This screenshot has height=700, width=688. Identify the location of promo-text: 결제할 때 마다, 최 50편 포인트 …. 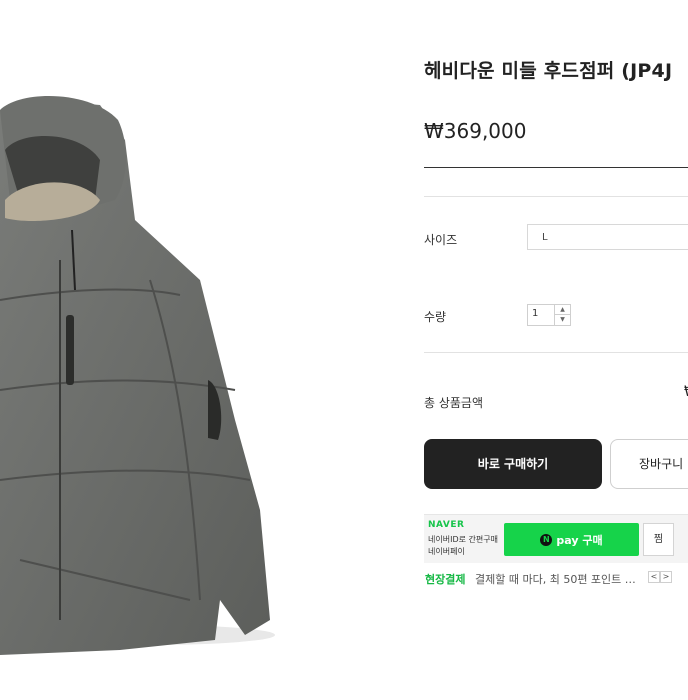
(555, 579).